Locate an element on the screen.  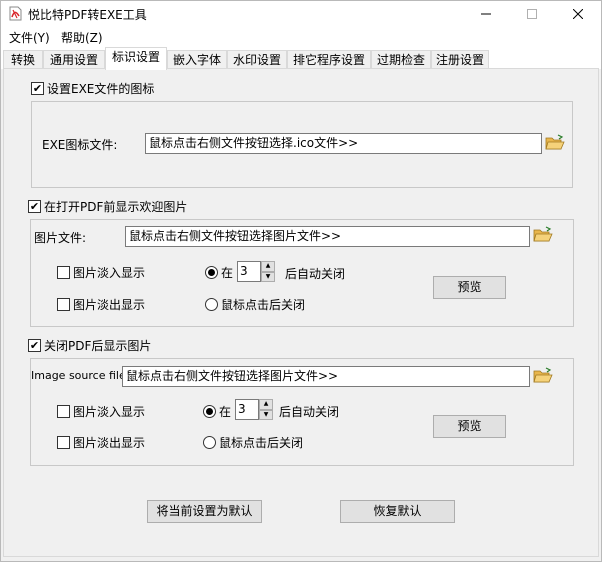
welcome-preview-button: 预览 is located at coordinates (469, 287).